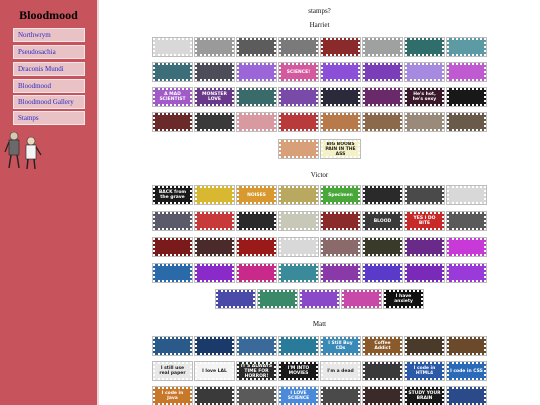  I want to click on stamp-image: Specimen, so click(340, 195).